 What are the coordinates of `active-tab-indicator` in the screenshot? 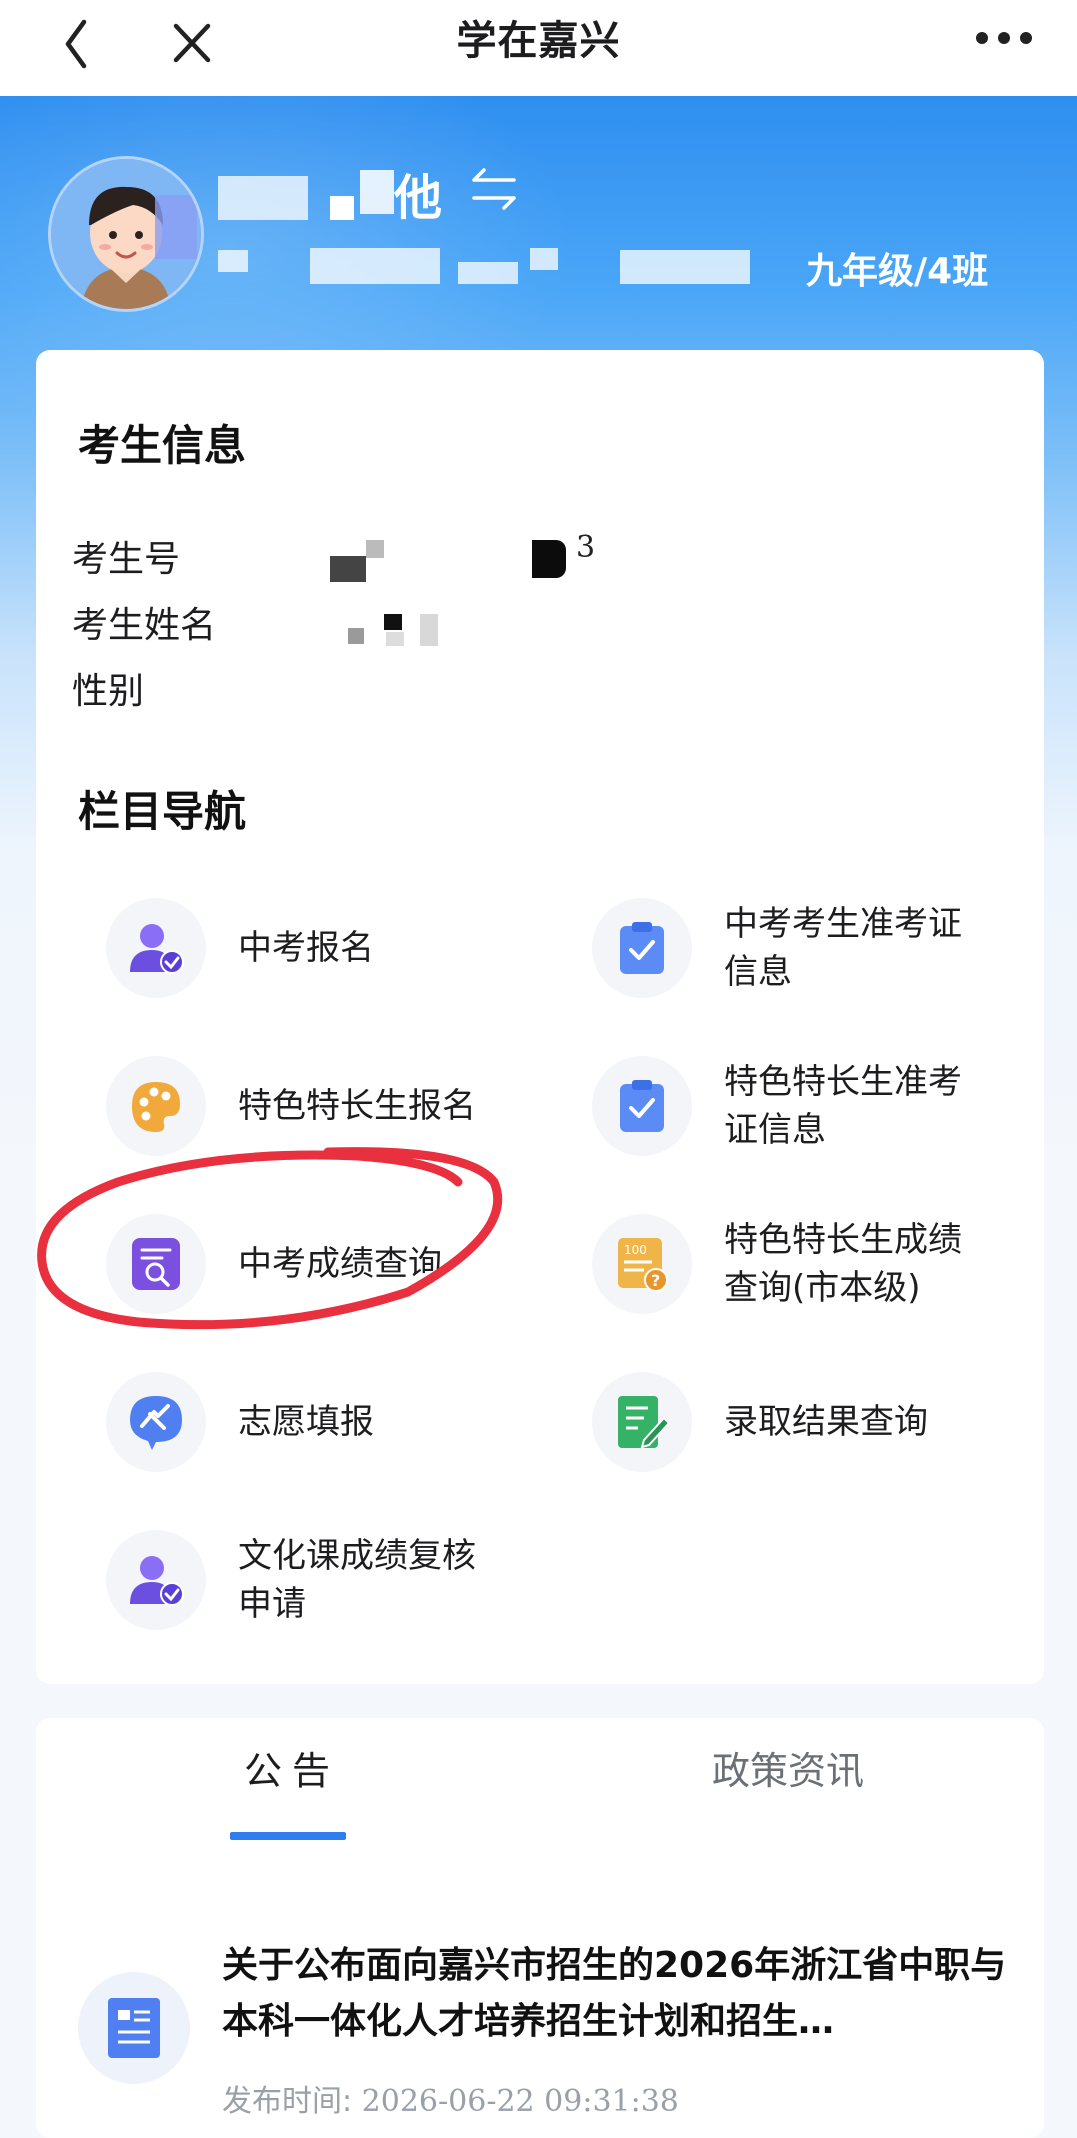 It's located at (288, 1836).